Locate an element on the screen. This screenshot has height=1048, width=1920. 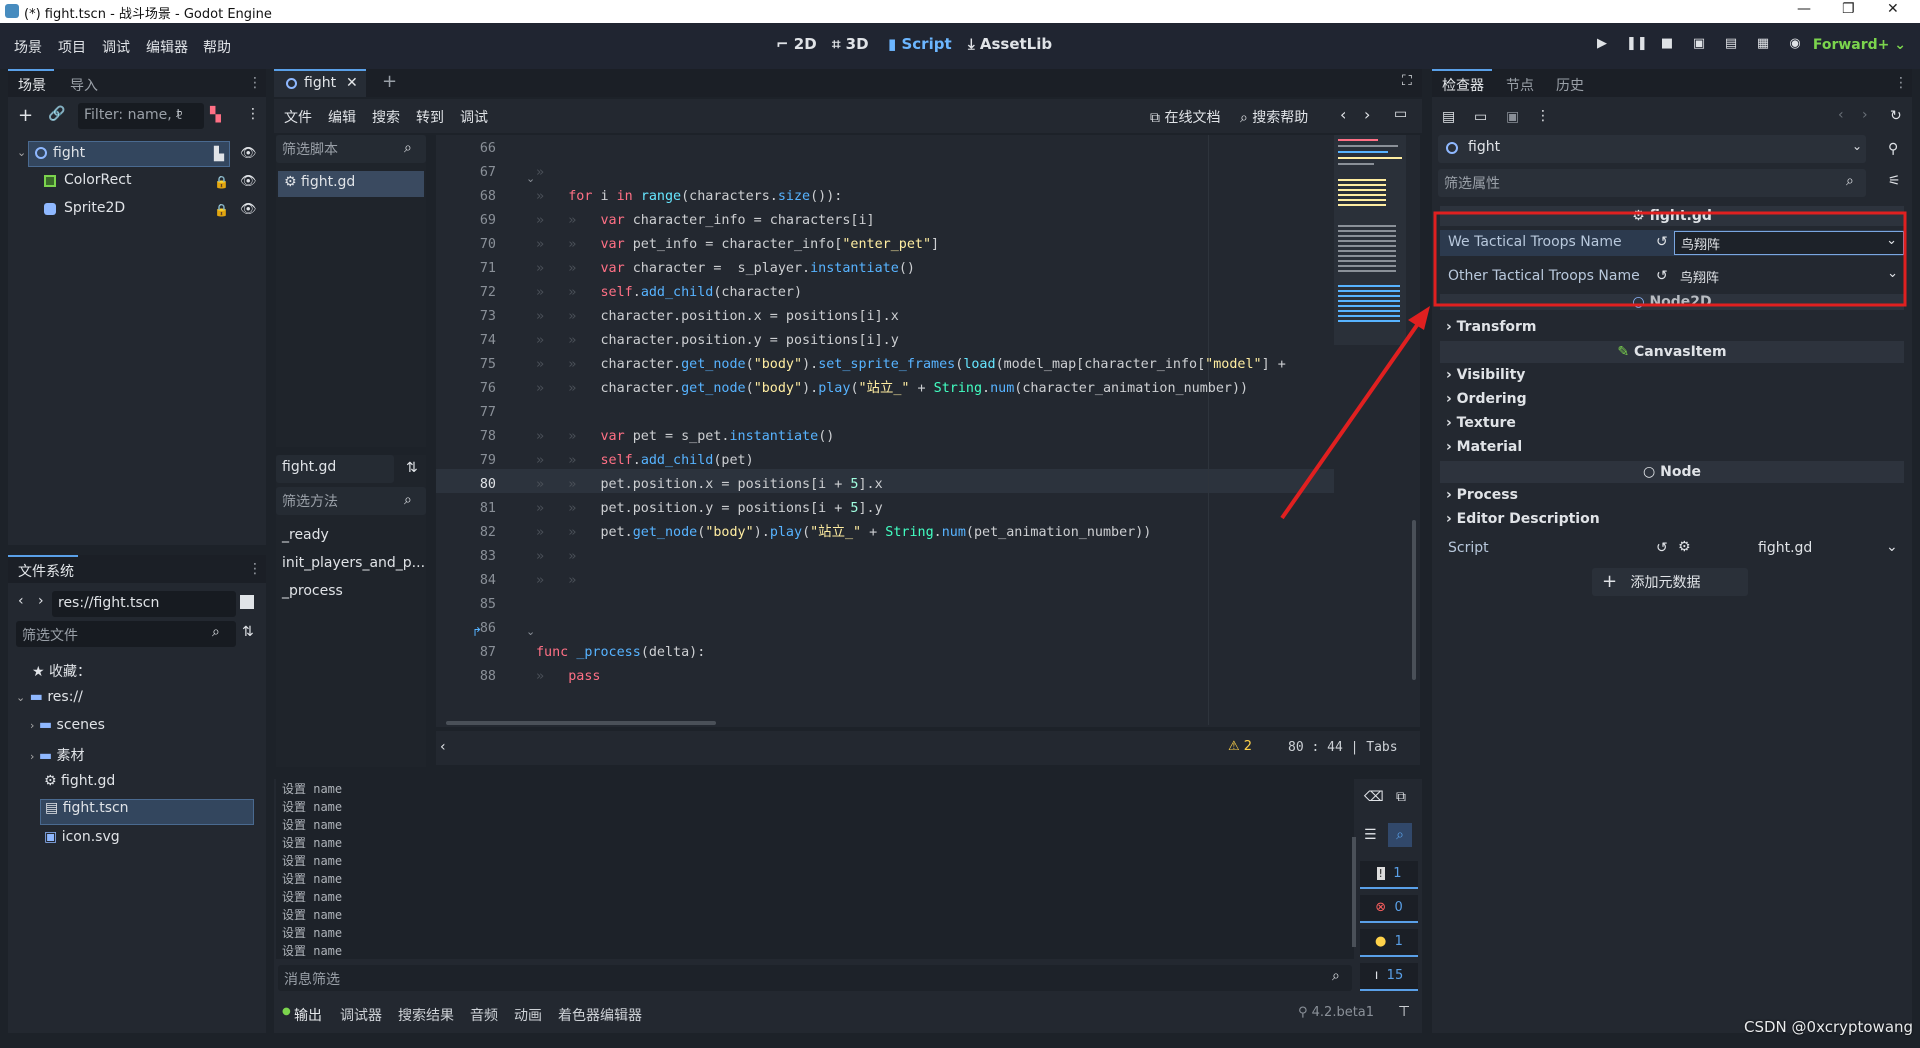
minimize-icon: — is located at coordinates (1804, 9).